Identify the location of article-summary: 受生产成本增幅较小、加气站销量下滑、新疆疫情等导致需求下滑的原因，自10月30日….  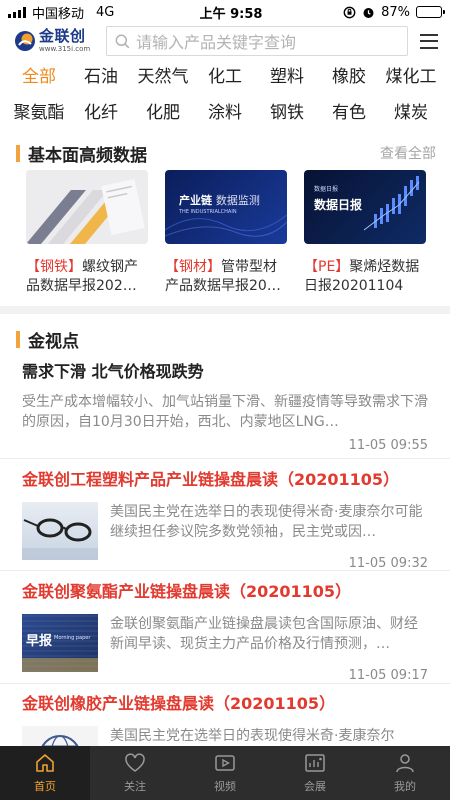
(225, 412).